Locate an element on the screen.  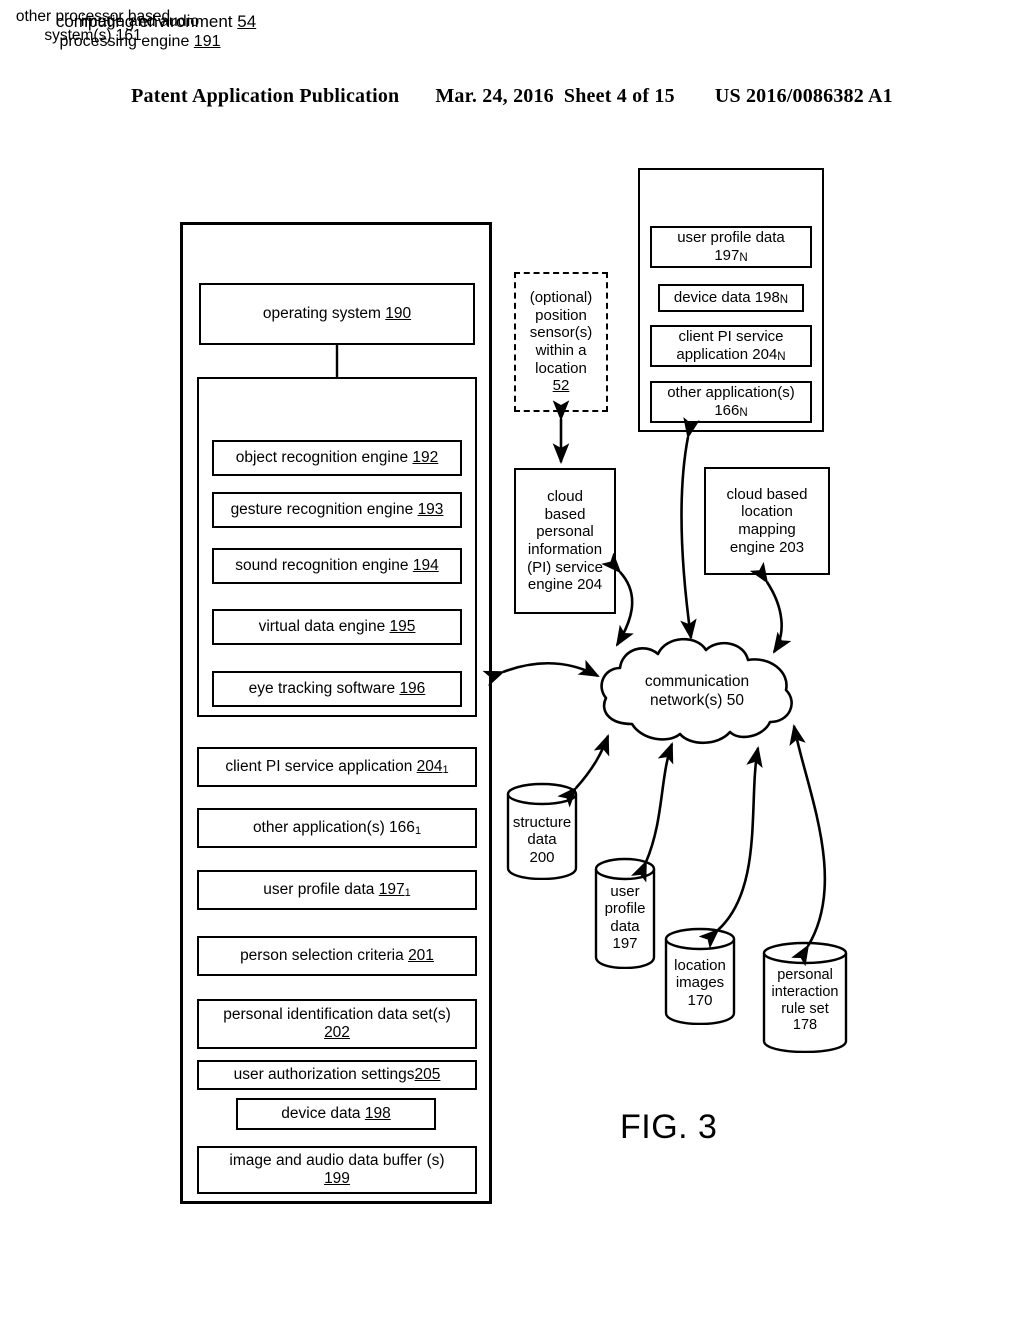
ops-client-pi-service-application-box: client PI service application 204N is located at coordinates (731, 346).